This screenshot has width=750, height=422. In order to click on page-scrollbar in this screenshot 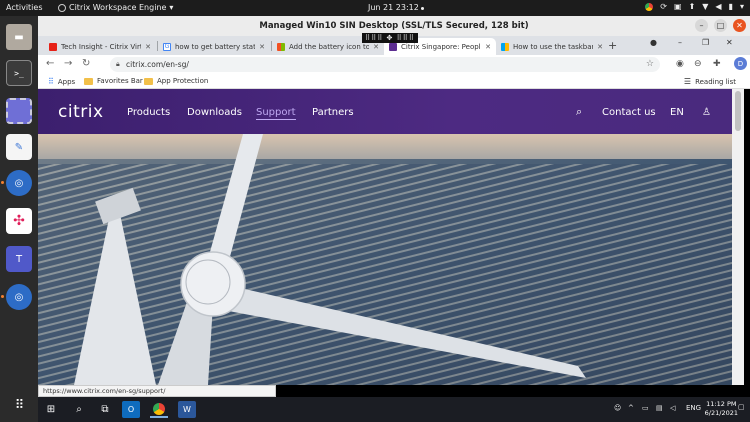, I will do `click(738, 237)`.